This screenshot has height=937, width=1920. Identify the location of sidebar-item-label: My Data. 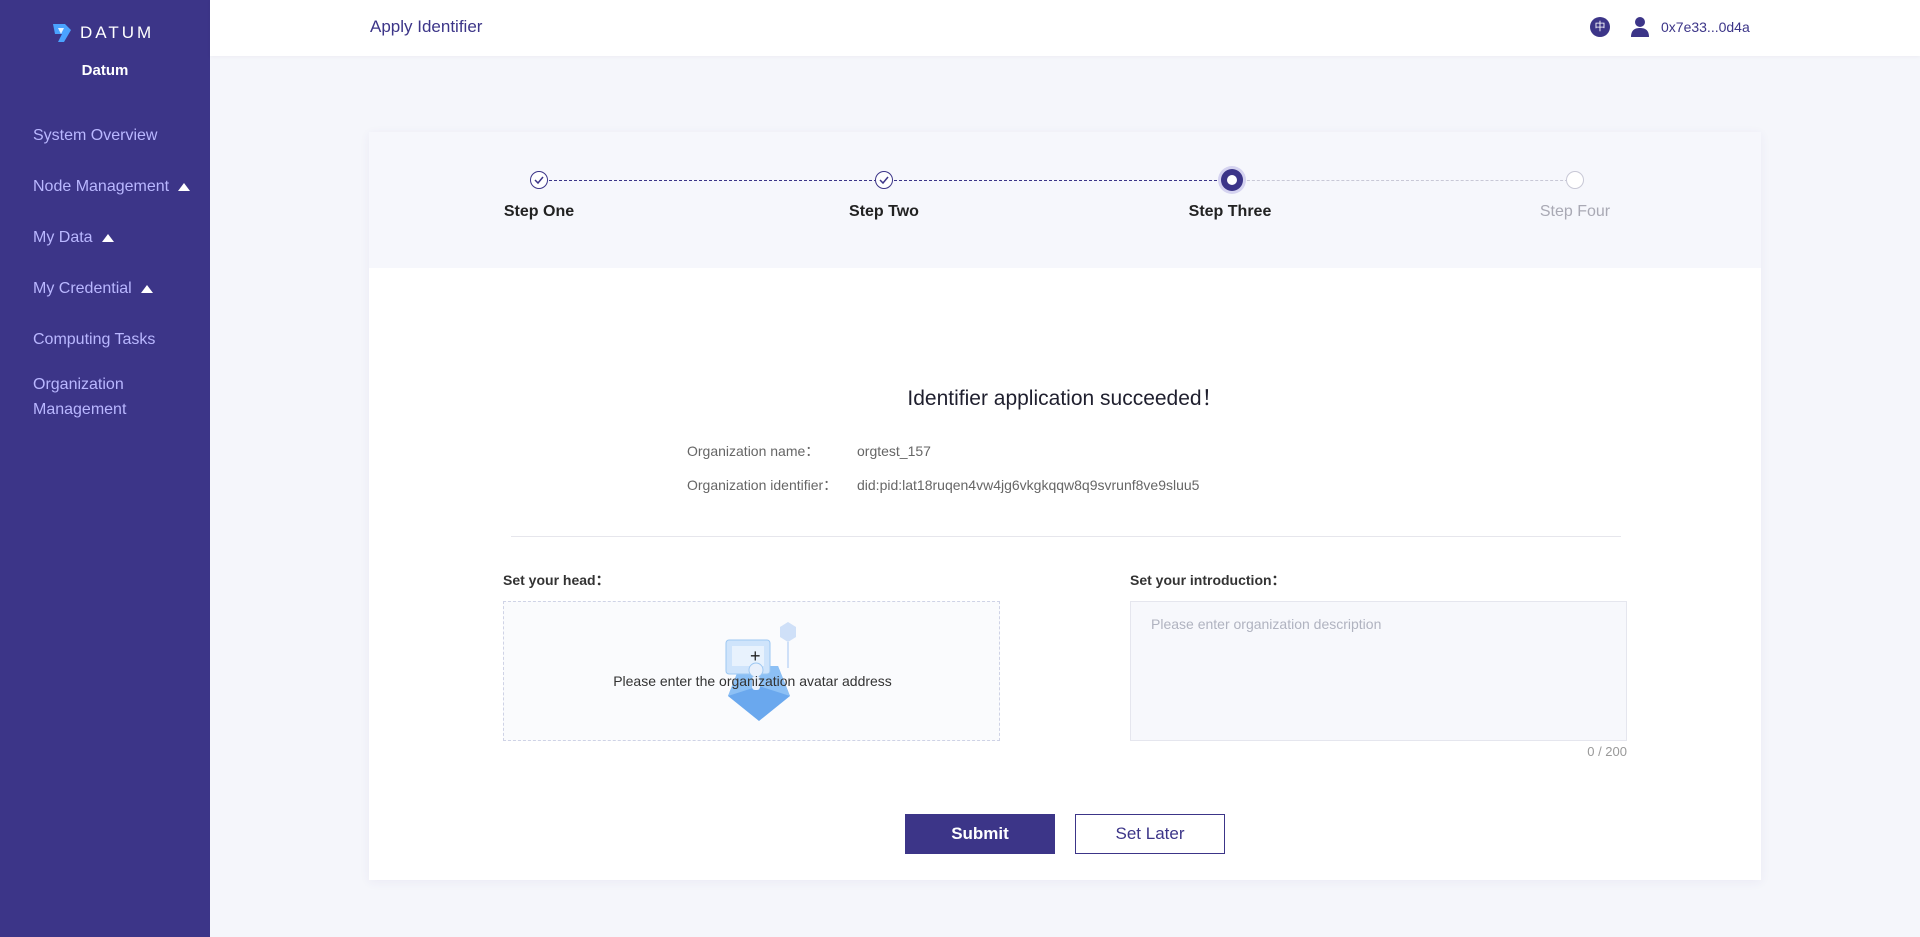
(63, 237).